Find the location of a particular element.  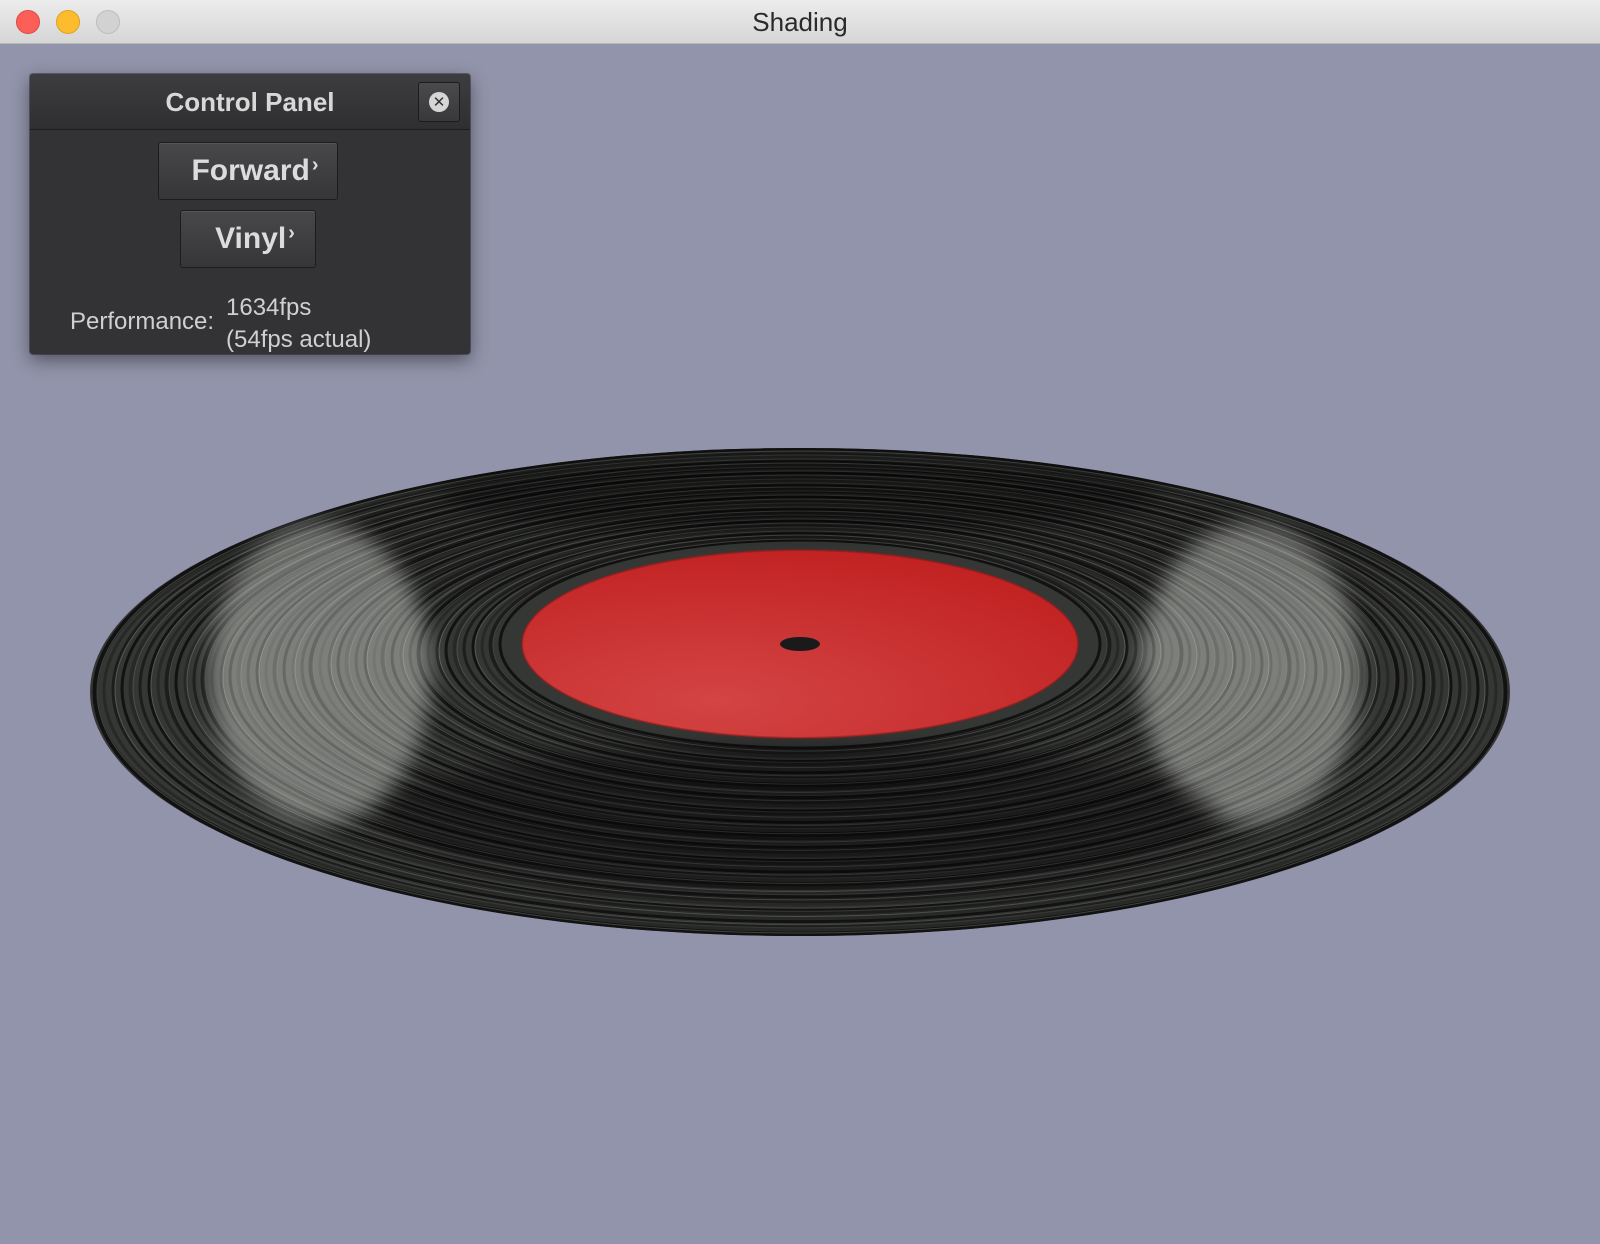

forward-button-label: Forward is located at coordinates (250, 170).